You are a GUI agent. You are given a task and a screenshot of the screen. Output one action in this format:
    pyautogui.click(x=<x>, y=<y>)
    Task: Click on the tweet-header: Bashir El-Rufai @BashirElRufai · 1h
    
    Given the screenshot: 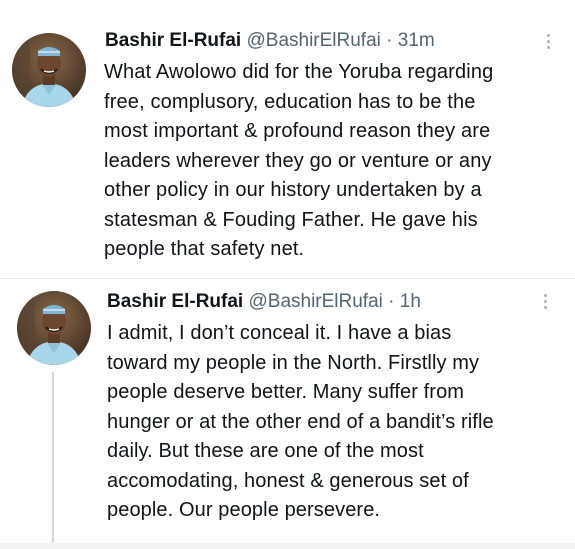 What is the action you would take?
    pyautogui.click(x=264, y=302)
    